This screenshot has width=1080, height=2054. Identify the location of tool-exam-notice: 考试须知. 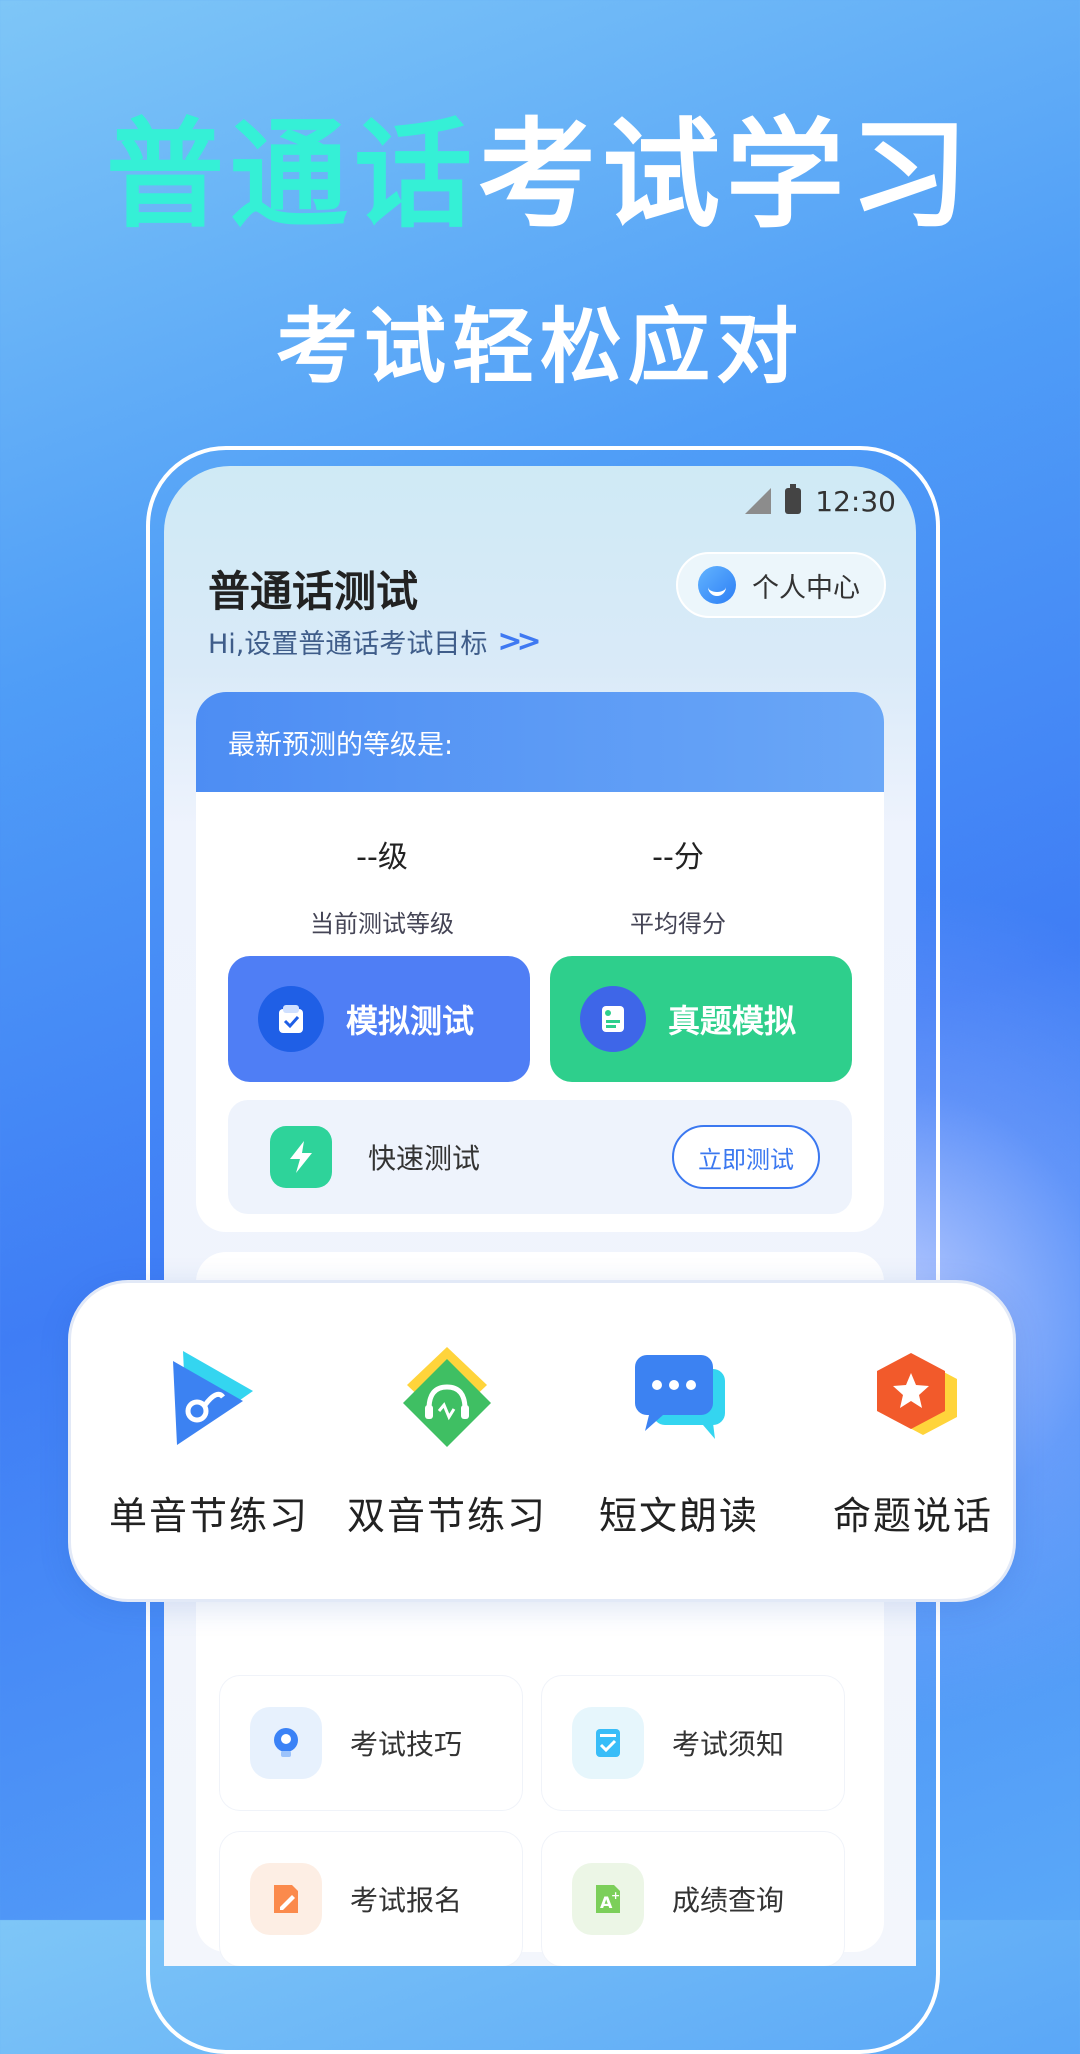
(693, 1743).